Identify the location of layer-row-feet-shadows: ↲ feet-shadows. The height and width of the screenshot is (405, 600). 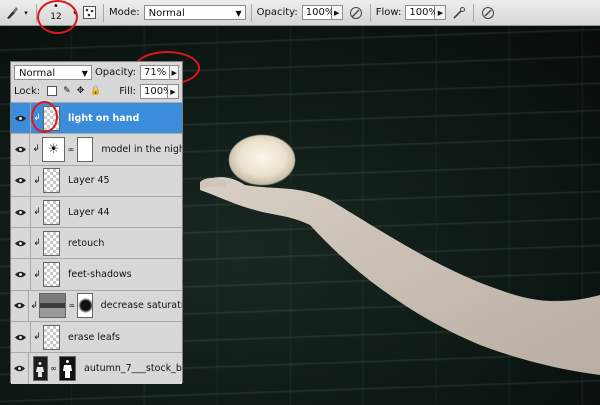
(96, 274).